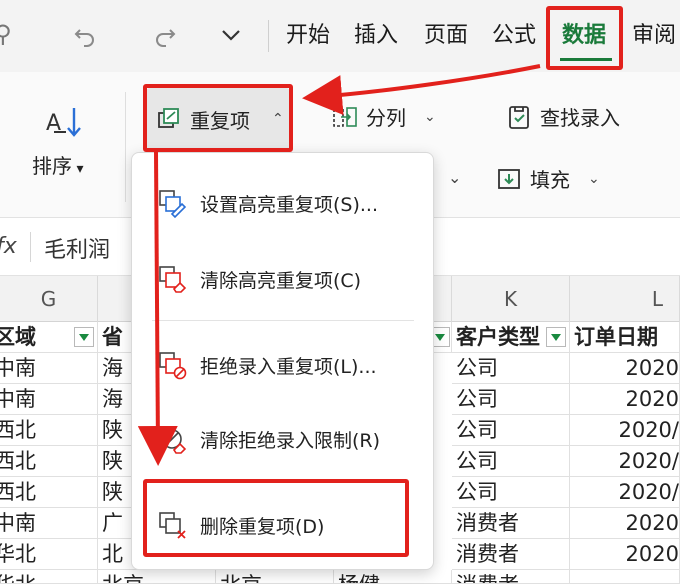 The image size is (680, 584). I want to click on split-column-button: 分列 ⌄, so click(384, 116).